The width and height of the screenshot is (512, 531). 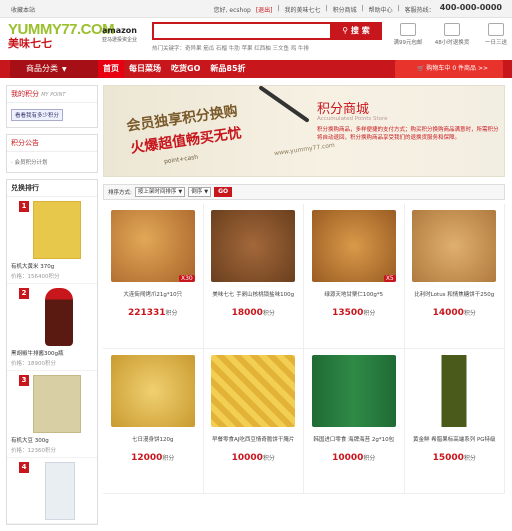 I want to click on rank-item: 1 有机大黄米 370g 价格：156400积分, so click(x=52, y=240).